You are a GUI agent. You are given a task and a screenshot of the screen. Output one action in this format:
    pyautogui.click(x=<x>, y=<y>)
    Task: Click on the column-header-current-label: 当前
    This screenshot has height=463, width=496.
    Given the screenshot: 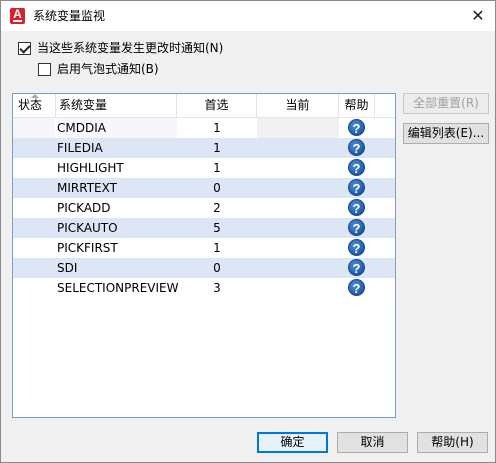 What is the action you would take?
    pyautogui.click(x=297, y=105)
    